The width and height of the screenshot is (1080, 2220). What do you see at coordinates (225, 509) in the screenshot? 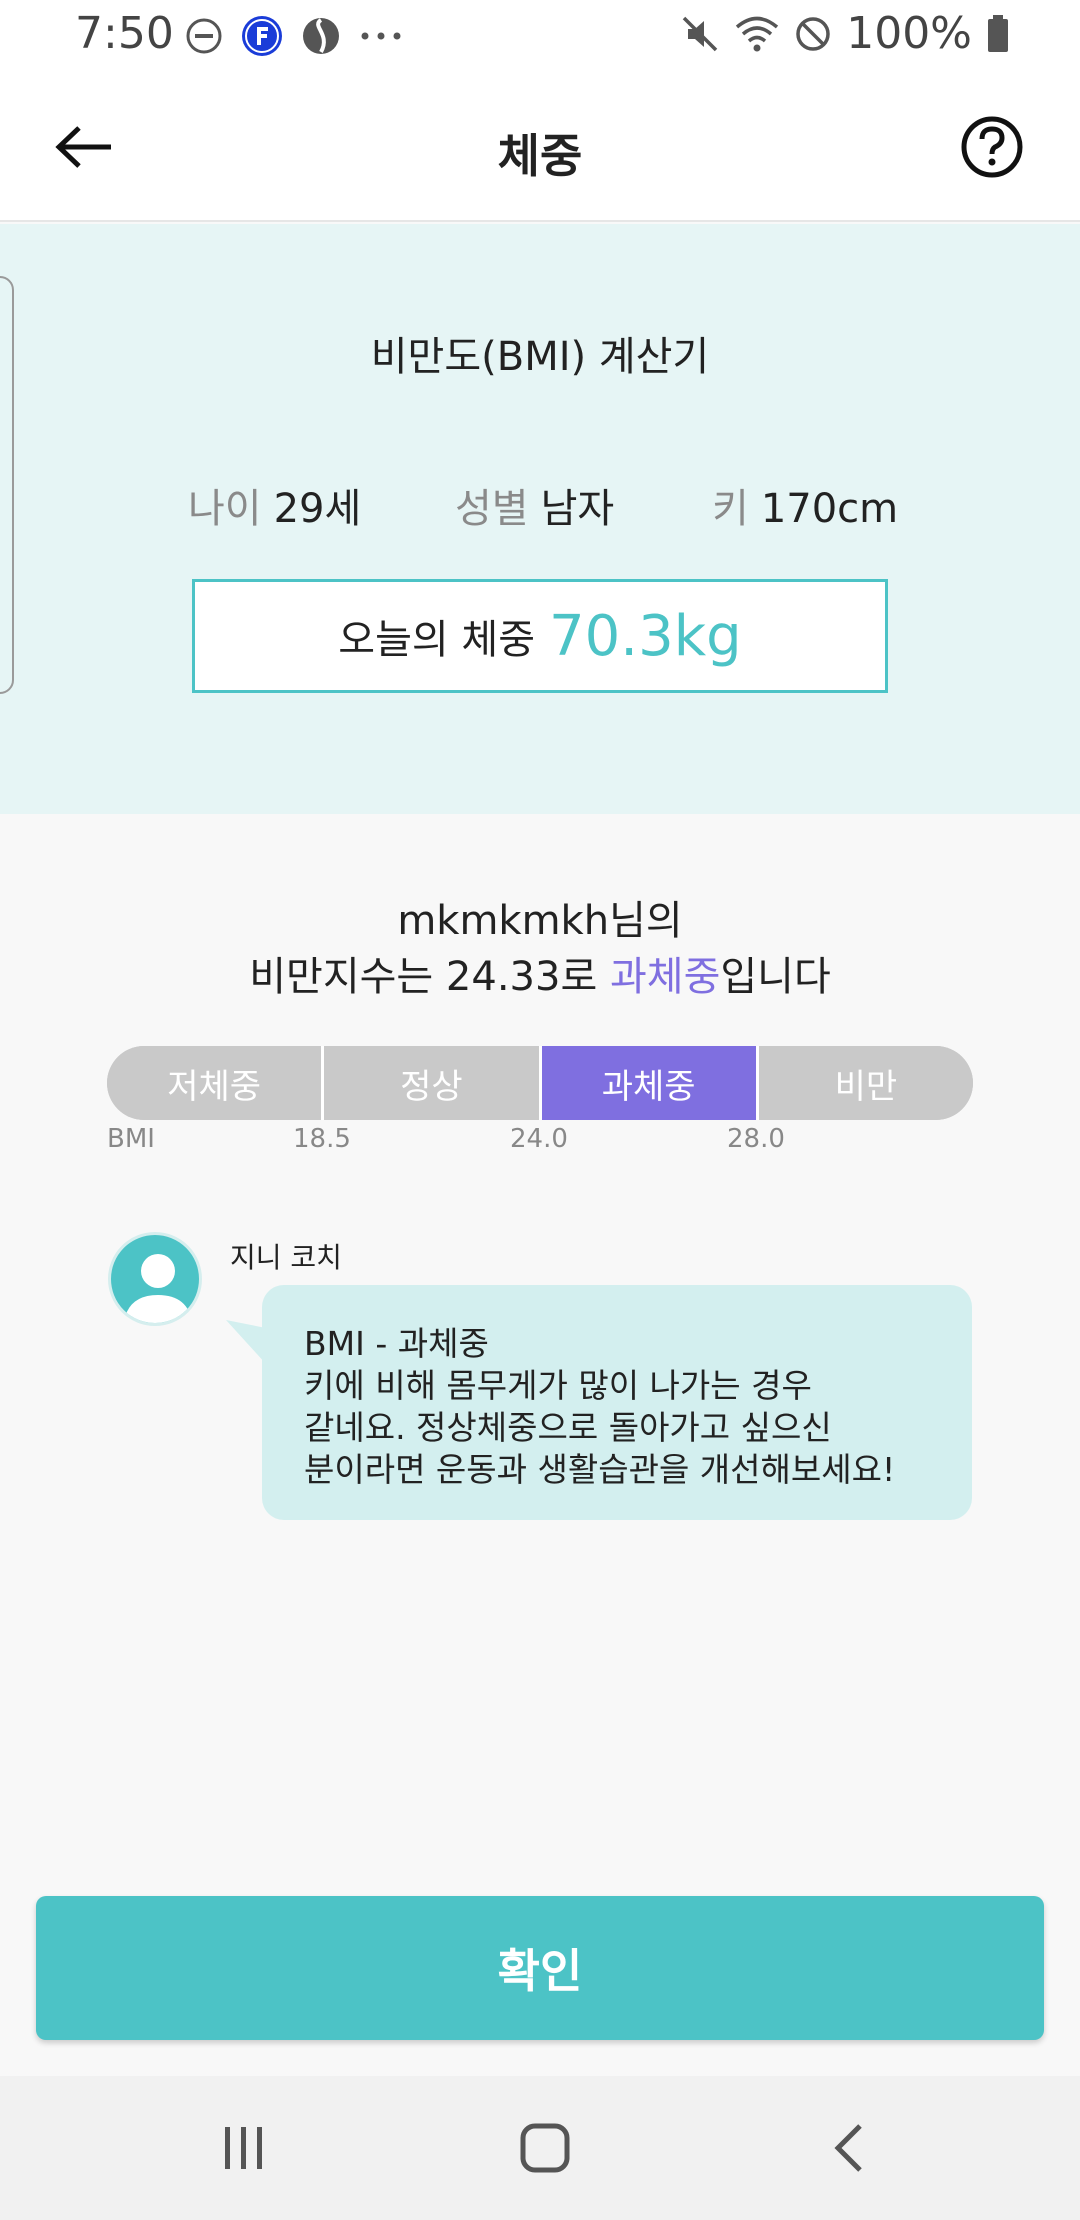
I see `age-label: 나이` at bounding box center [225, 509].